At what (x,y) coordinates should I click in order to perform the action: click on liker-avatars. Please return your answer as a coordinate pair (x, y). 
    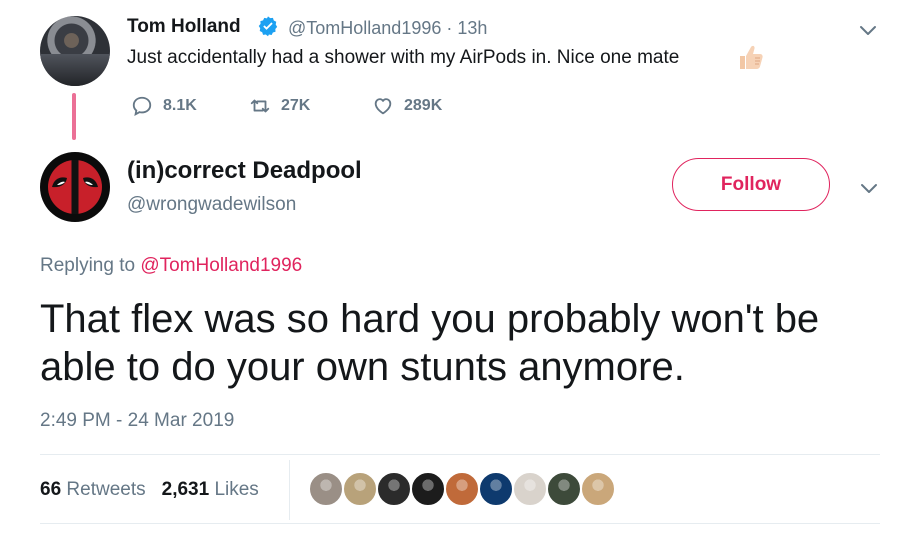
    Looking at the image, I should click on (462, 489).